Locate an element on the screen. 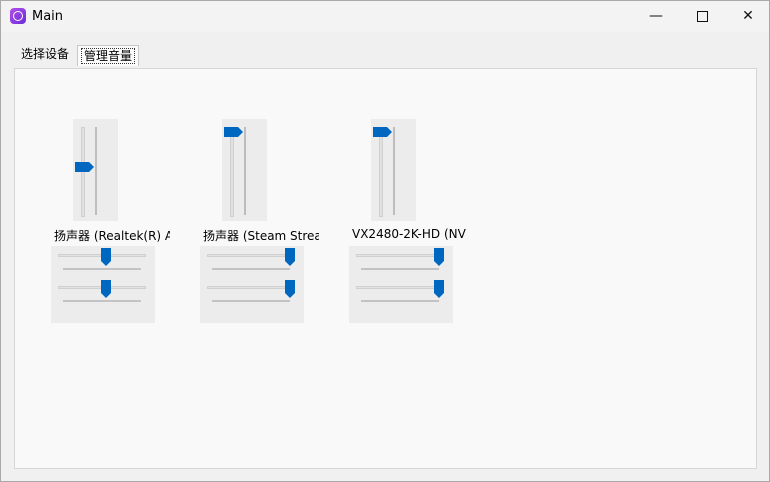 The height and width of the screenshot is (482, 770). maximize-button is located at coordinates (702, 16).